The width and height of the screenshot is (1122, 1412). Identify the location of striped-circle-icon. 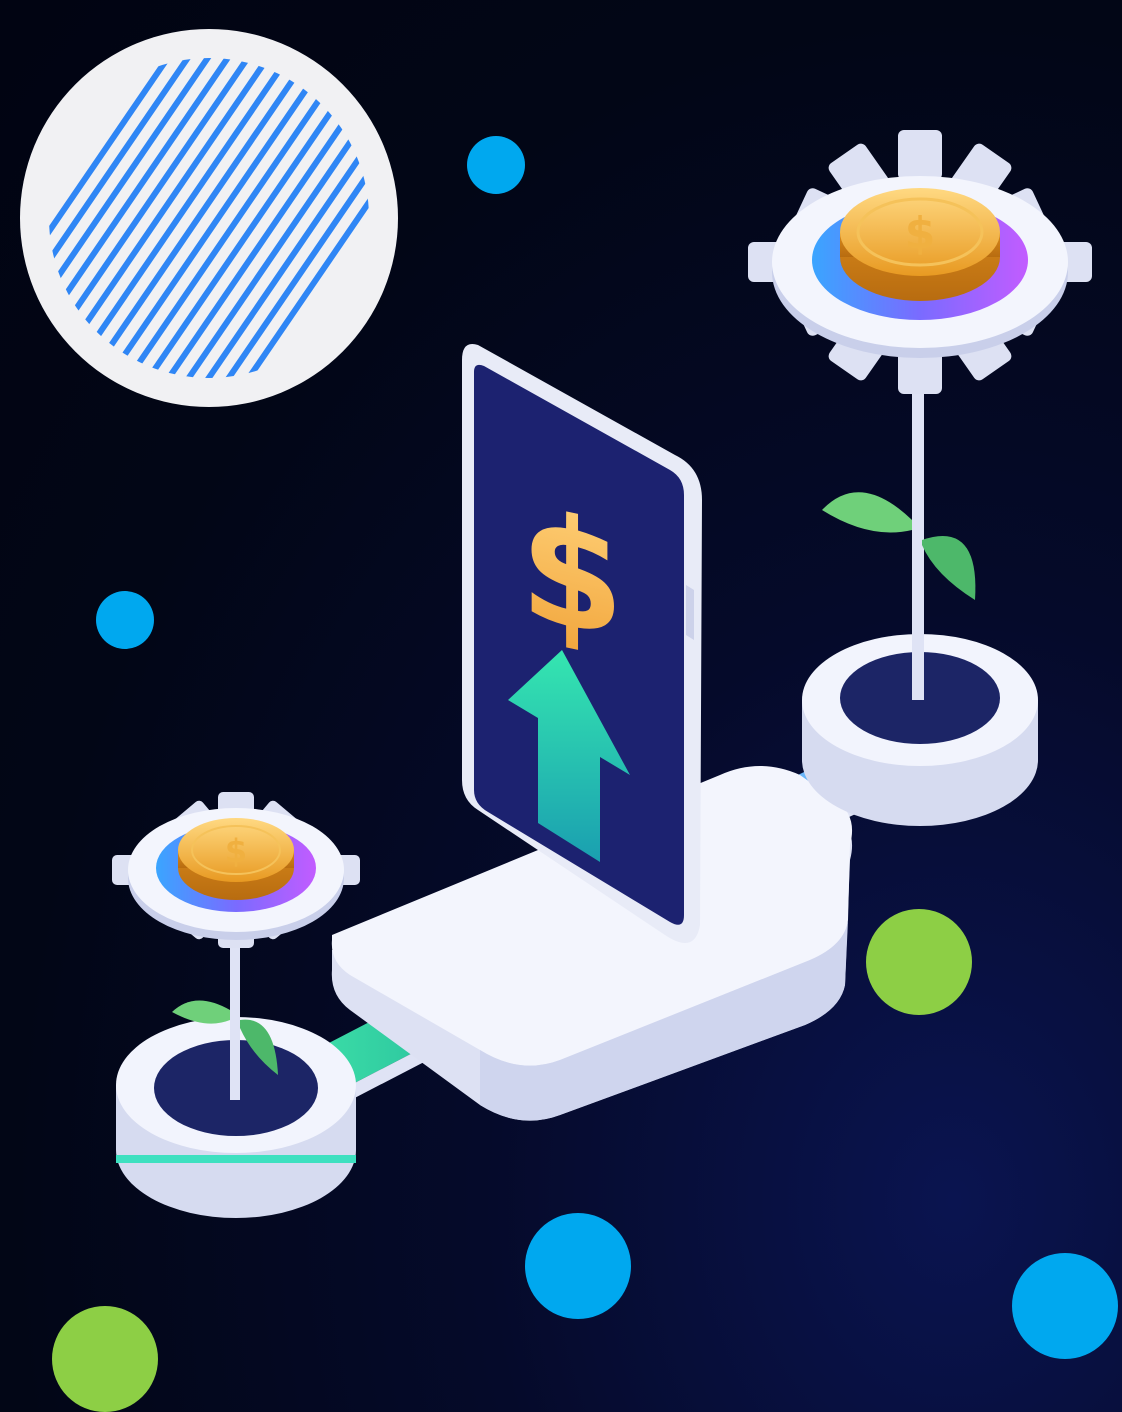
(209, 218).